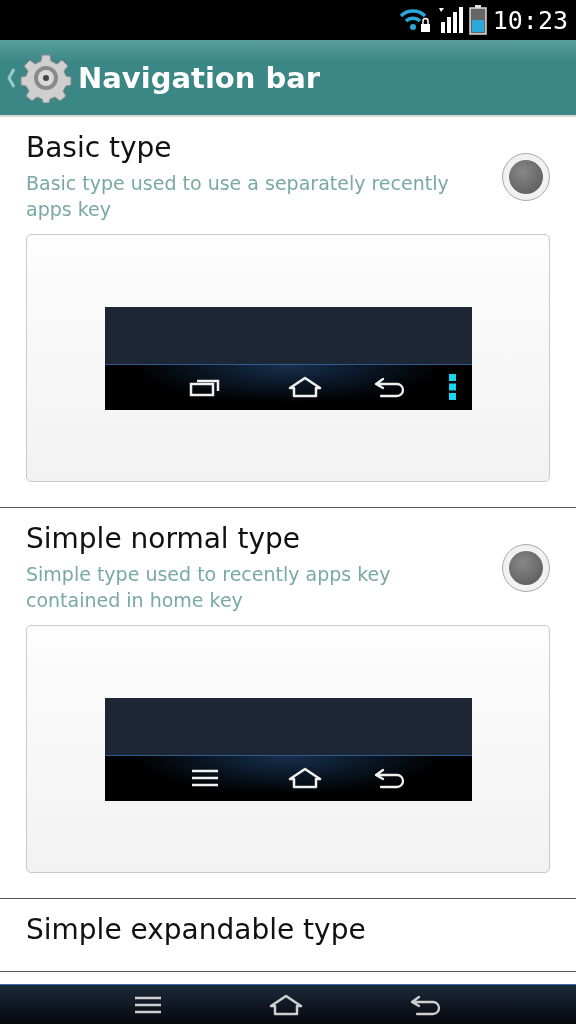 This screenshot has height=1024, width=576. Describe the element at coordinates (39, 77) in the screenshot. I see `settings-icon` at that location.